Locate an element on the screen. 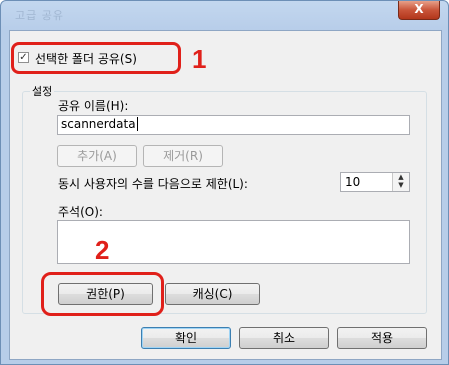 Image resolution: width=449 pixels, height=365 pixels. remove-button: 제거(R) is located at coordinates (183, 156).